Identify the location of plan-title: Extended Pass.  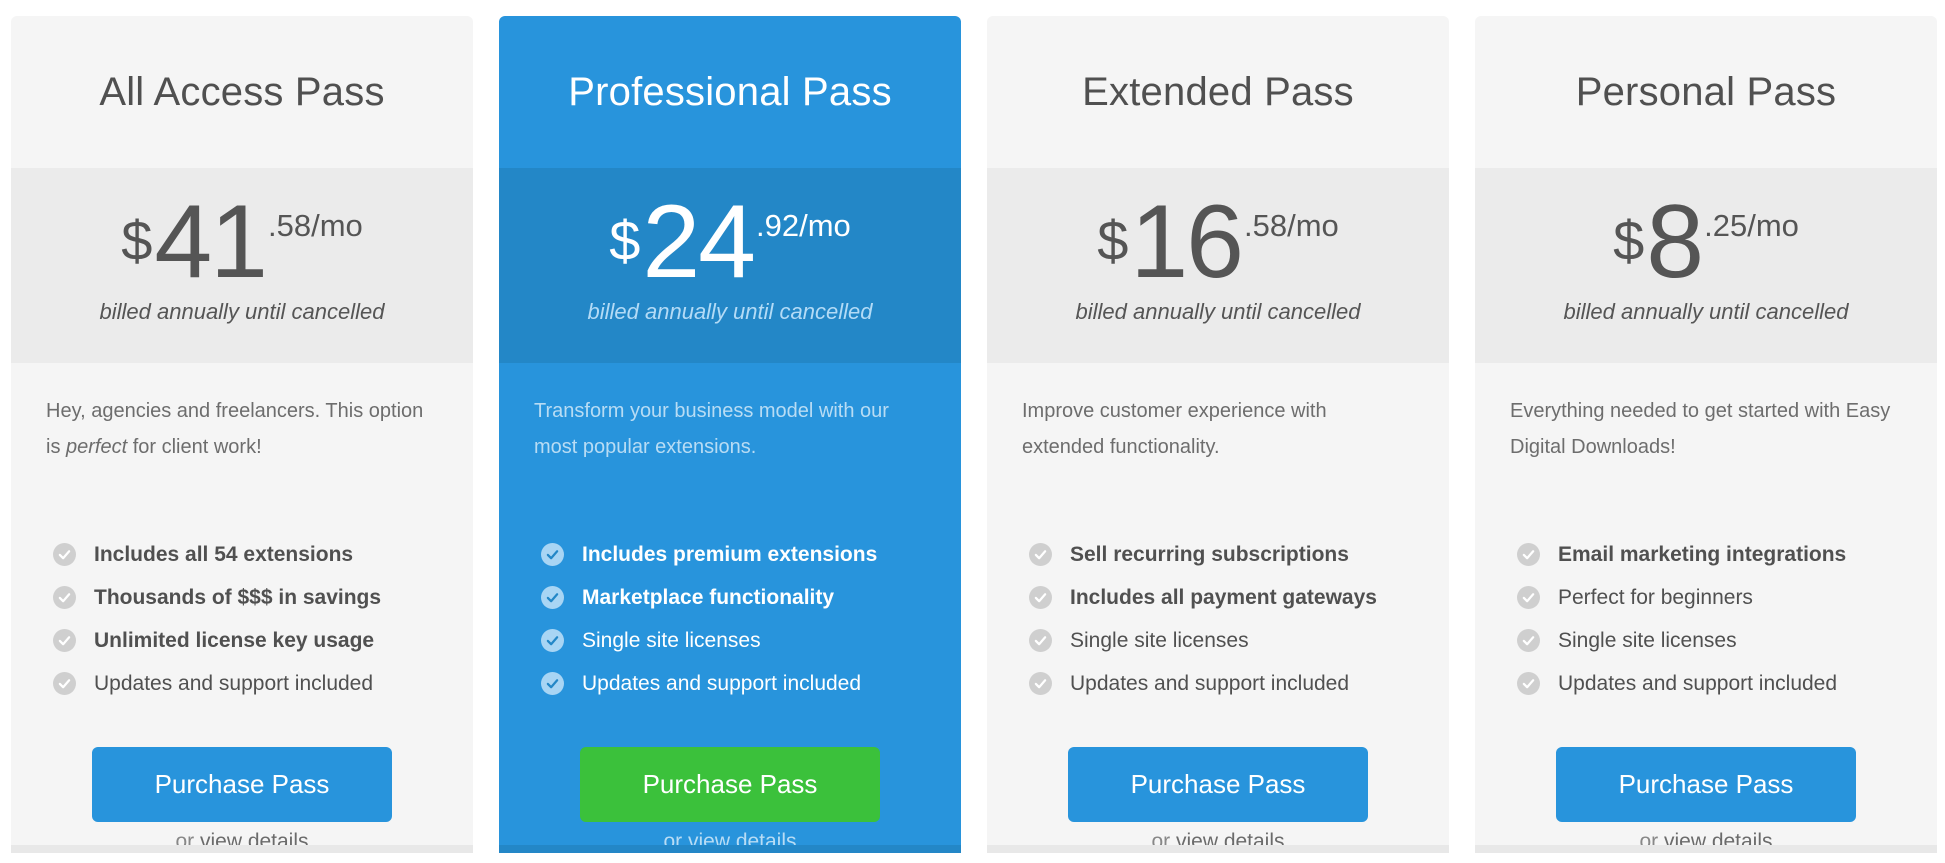
(1218, 91).